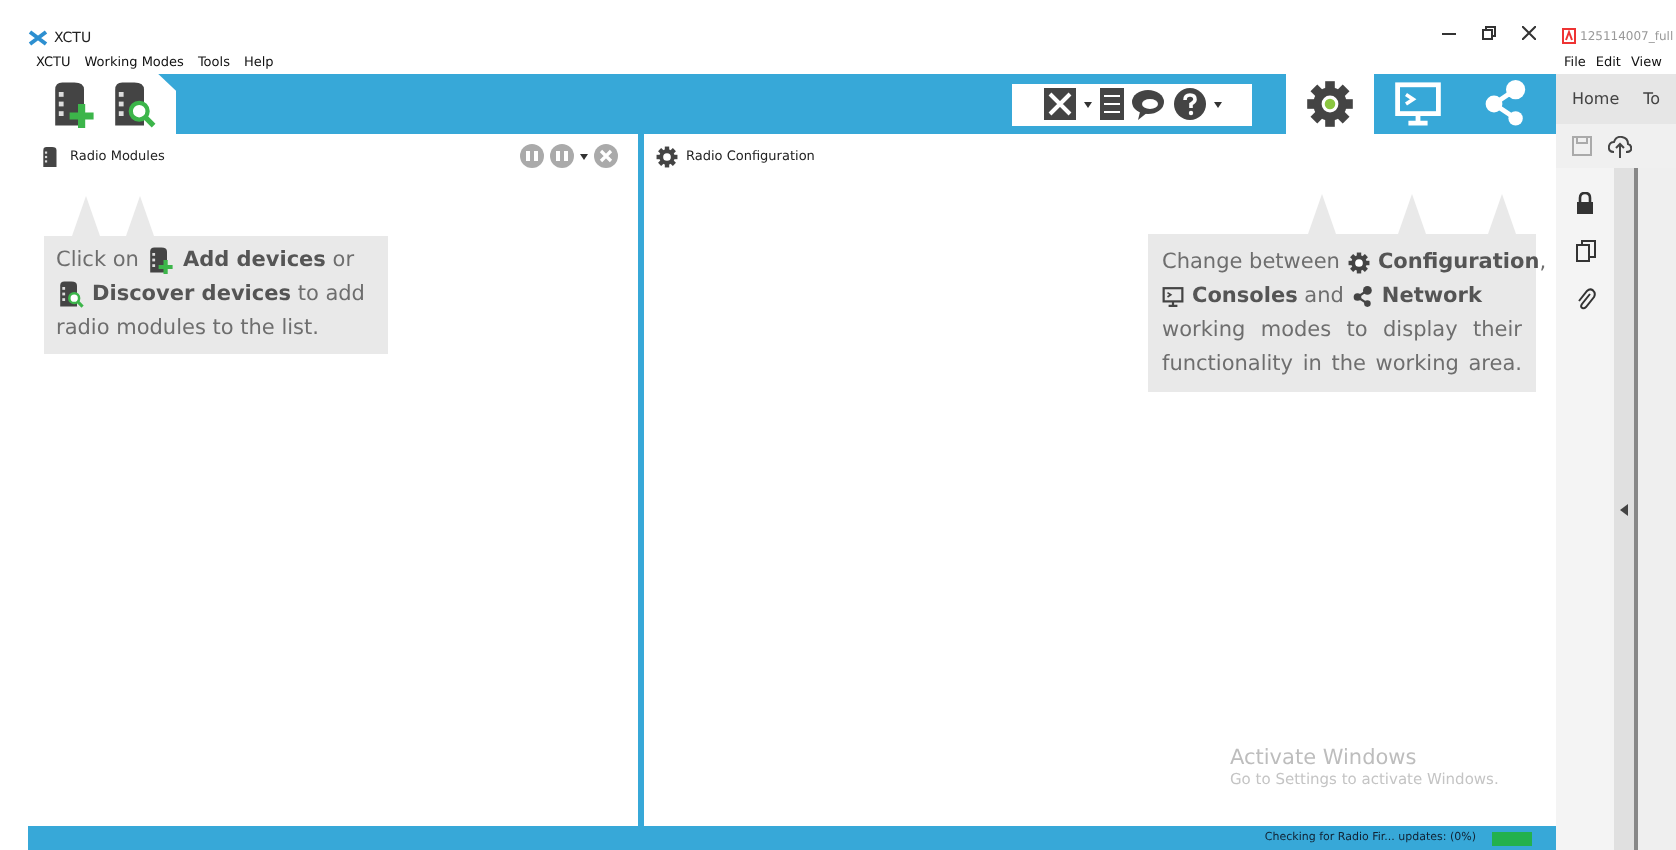 The height and width of the screenshot is (850, 1676). I want to click on hint-text: Change between, so click(1251, 263).